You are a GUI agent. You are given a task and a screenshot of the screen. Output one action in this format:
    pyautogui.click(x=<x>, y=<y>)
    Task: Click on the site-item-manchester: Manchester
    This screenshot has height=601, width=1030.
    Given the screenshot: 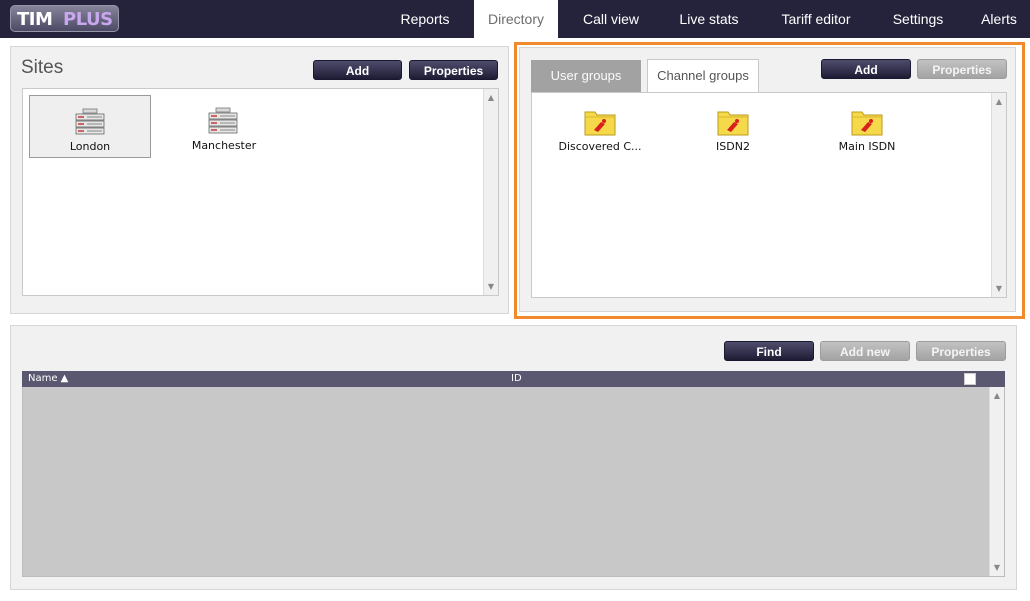 What is the action you would take?
    pyautogui.click(x=224, y=126)
    